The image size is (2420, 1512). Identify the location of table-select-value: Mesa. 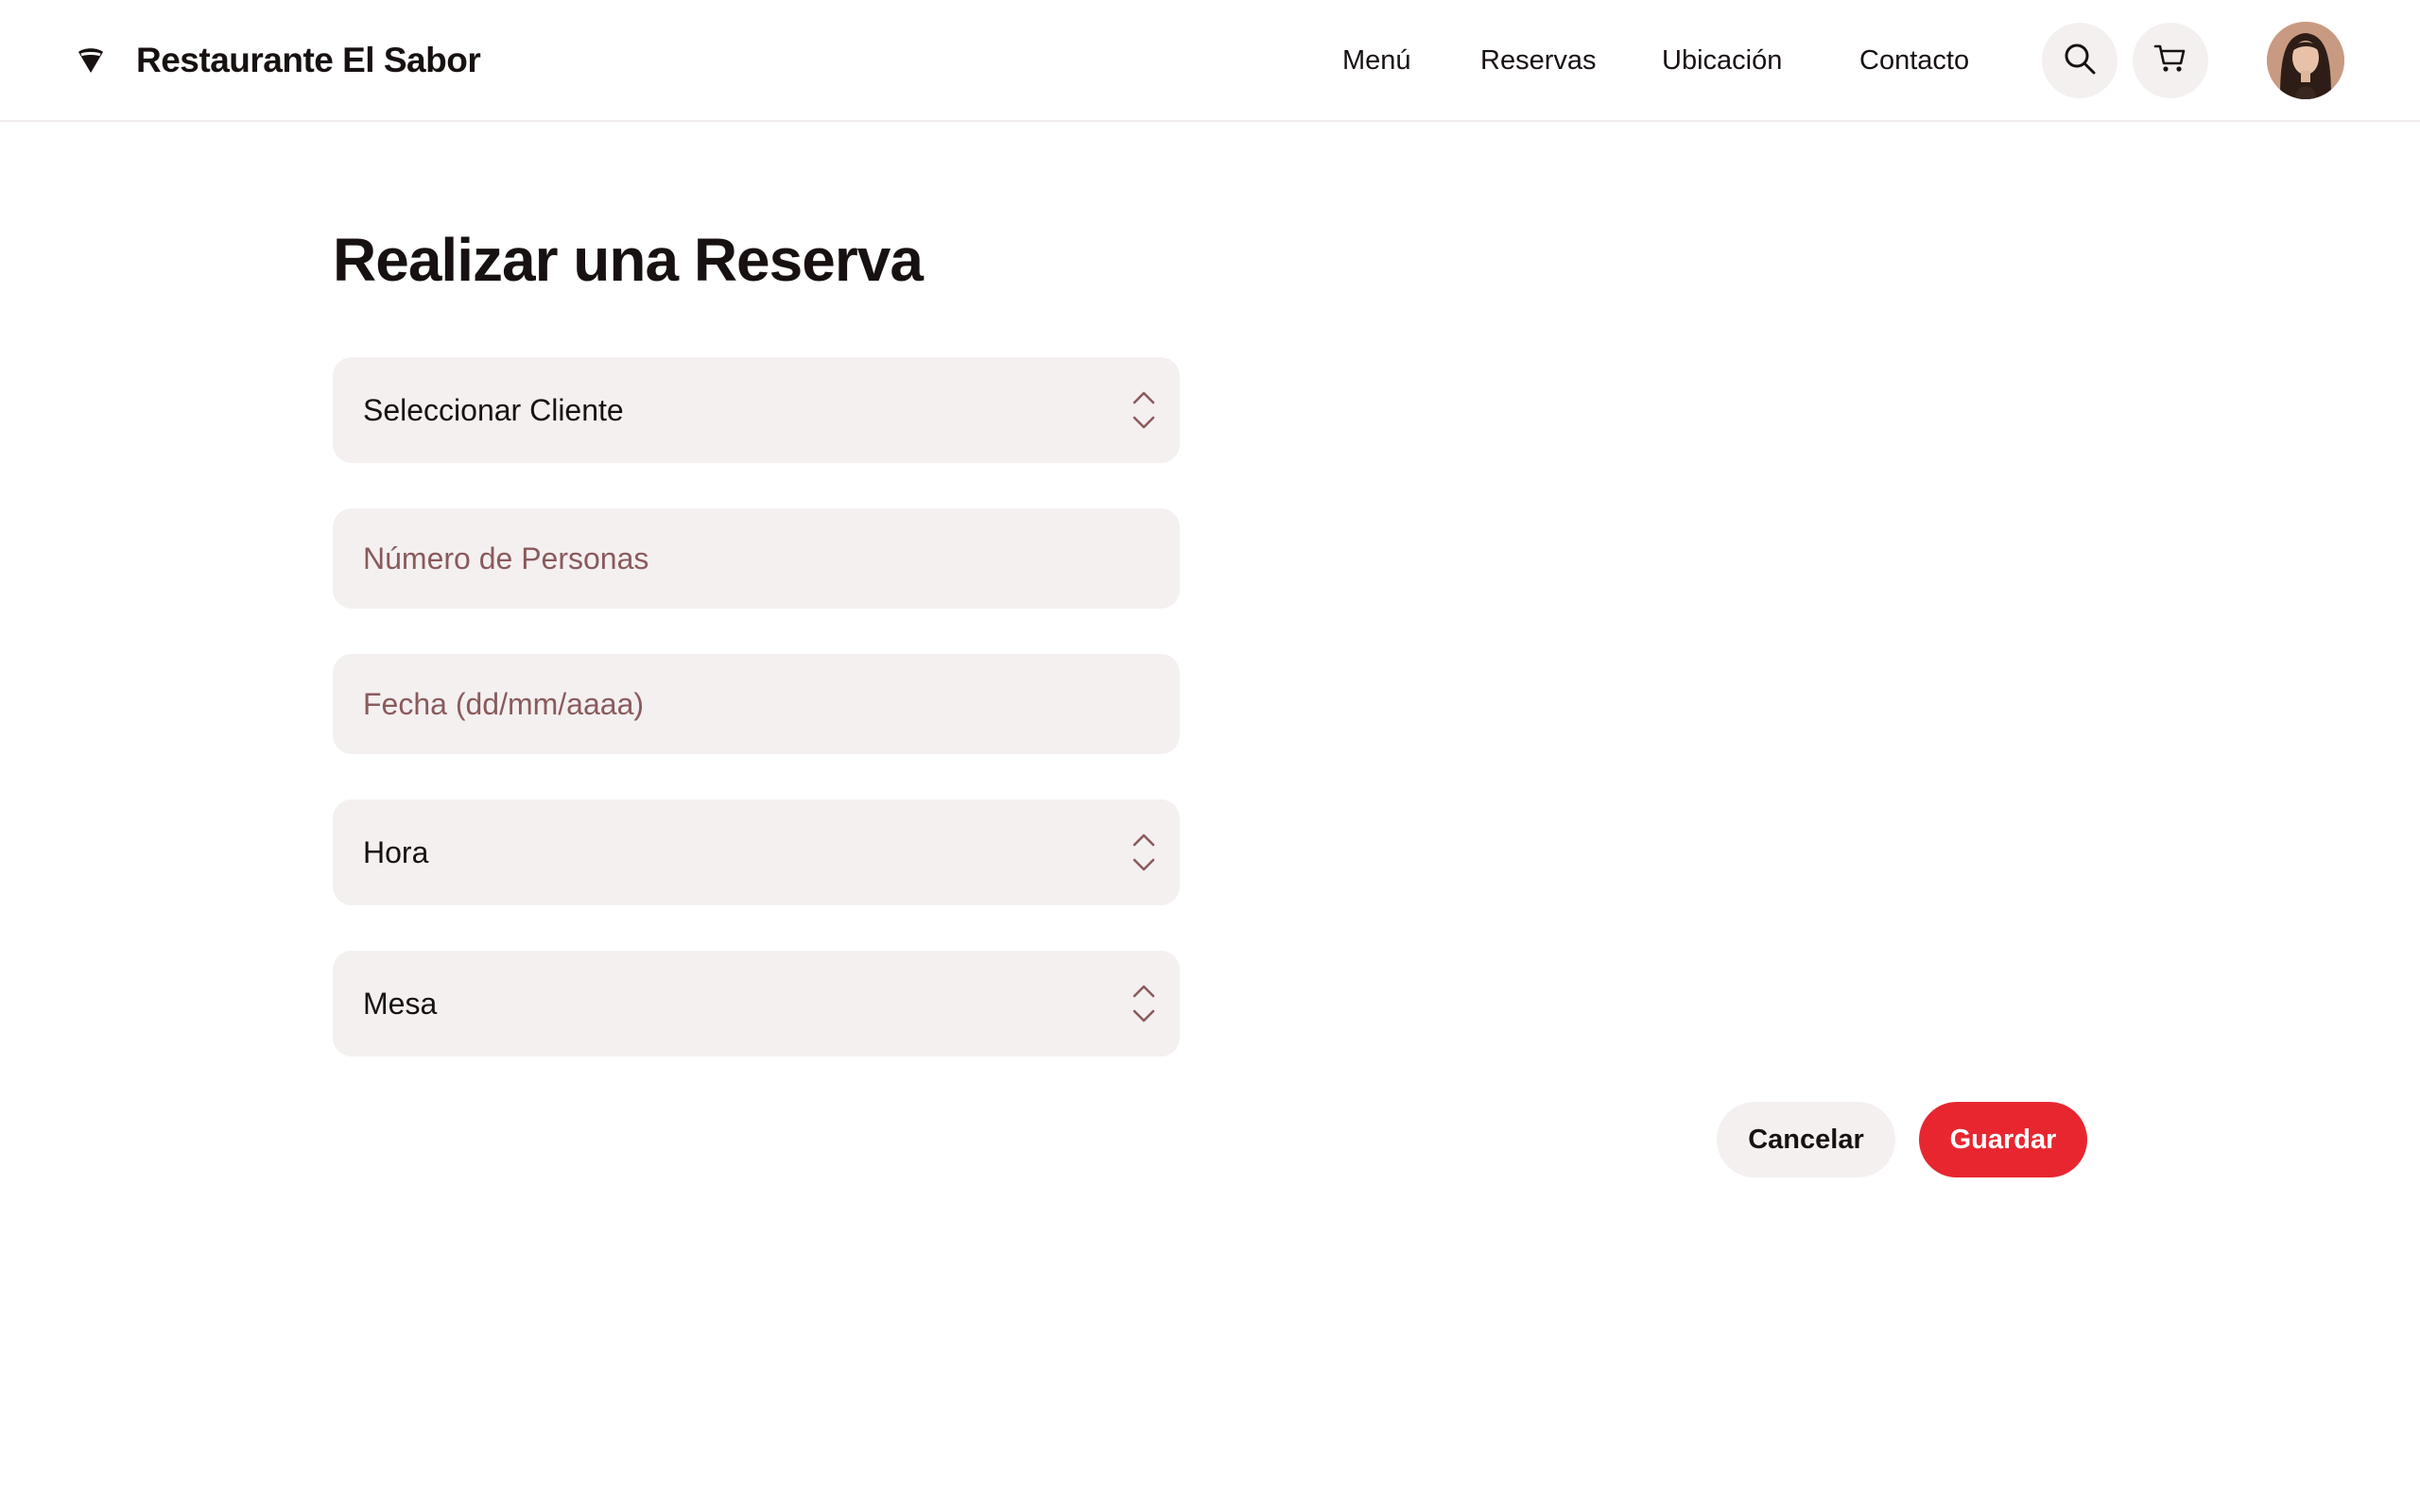
(400, 1003).